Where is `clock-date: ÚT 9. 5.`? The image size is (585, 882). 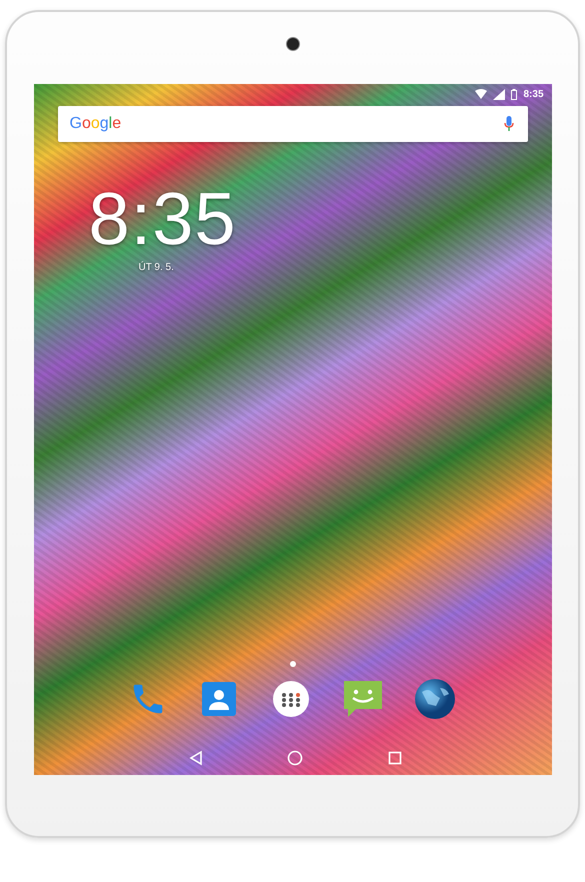 clock-date: ÚT 9. 5. is located at coordinates (156, 267).